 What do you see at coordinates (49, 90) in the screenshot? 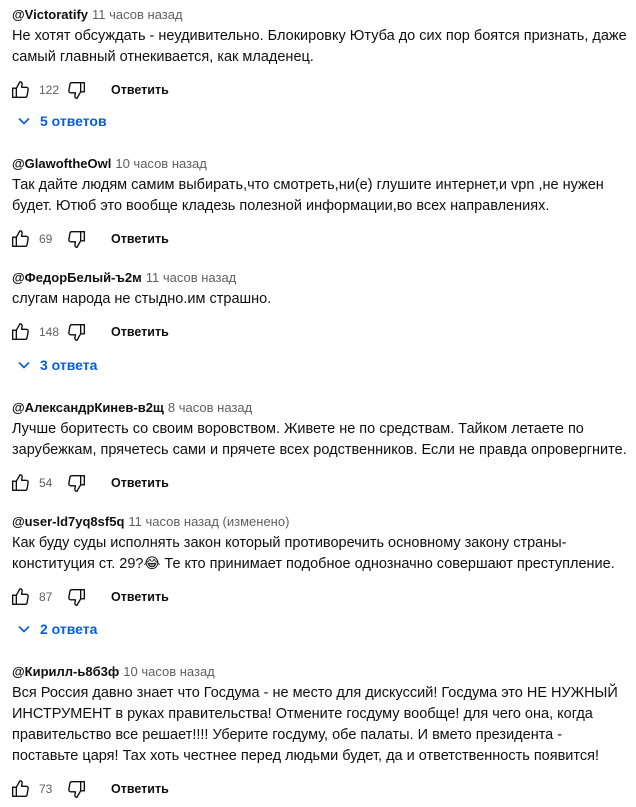
I see `like-count: 122` at bounding box center [49, 90].